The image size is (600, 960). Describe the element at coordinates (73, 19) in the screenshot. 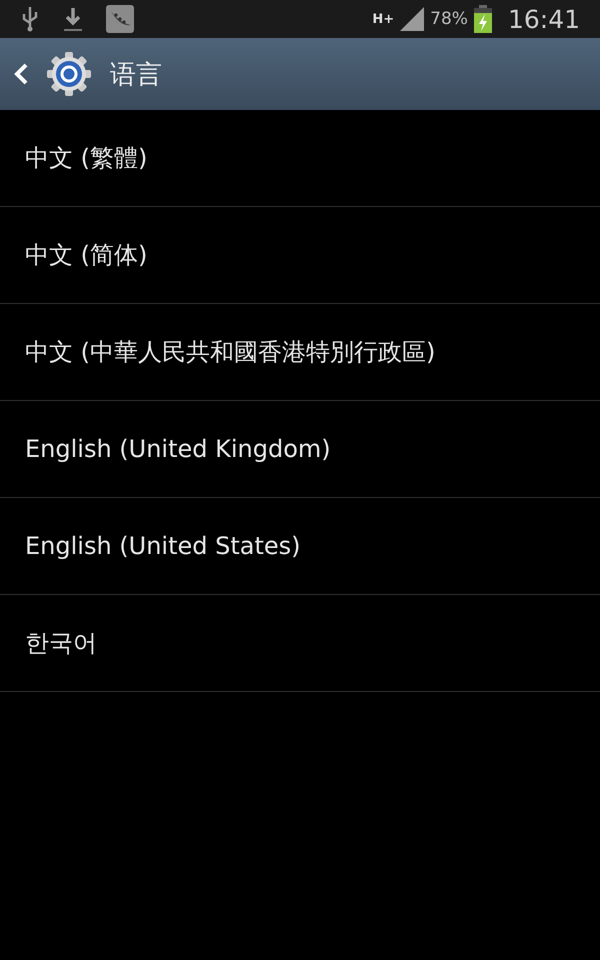

I see `download-icon` at that location.